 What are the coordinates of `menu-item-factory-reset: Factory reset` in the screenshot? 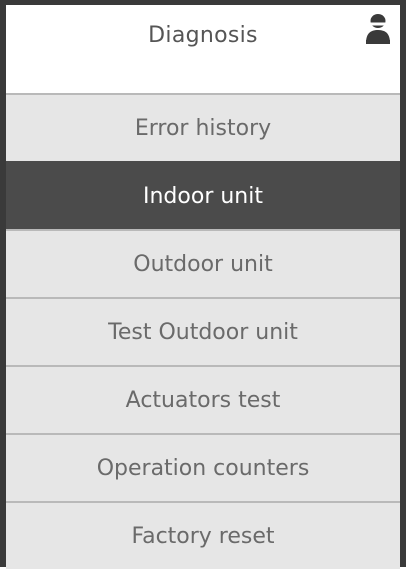 It's located at (203, 535).